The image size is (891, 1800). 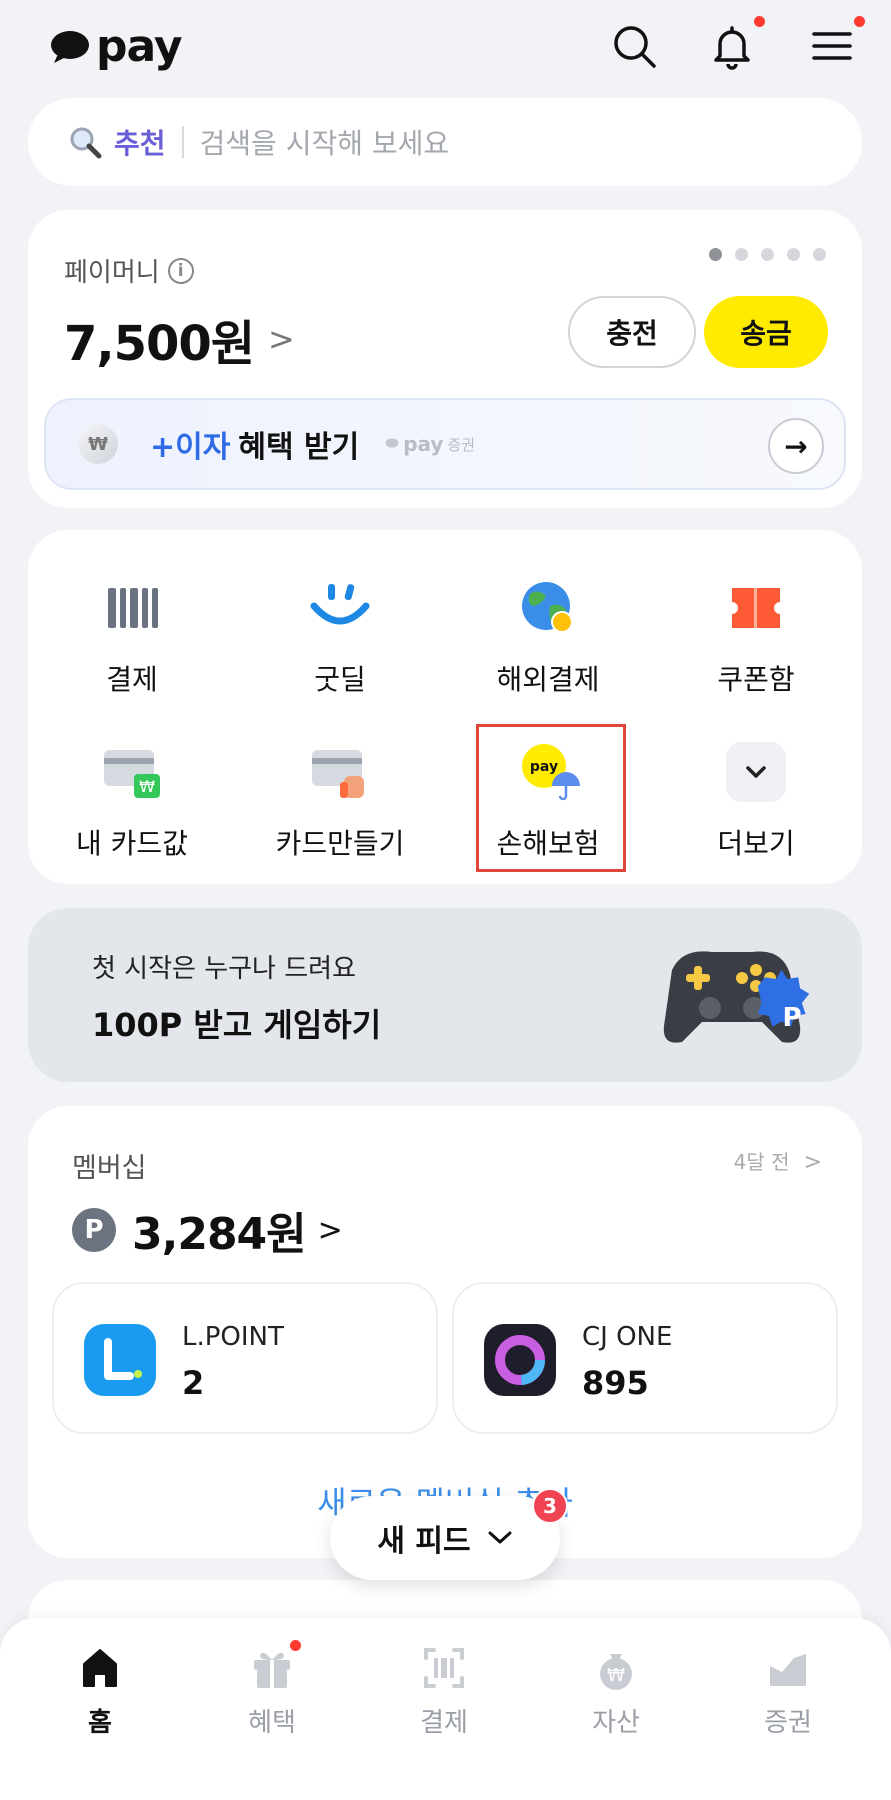 I want to click on bottom-tab-bar: 홈 혜택 결제 ₩ 자산 증권, so click(x=445, y=1709).